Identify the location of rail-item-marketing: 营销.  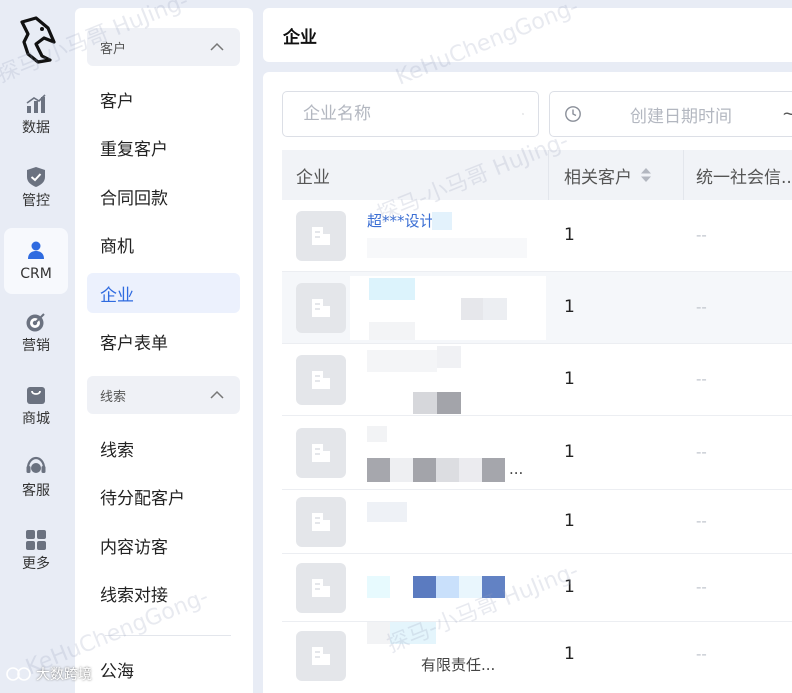
(36, 333).